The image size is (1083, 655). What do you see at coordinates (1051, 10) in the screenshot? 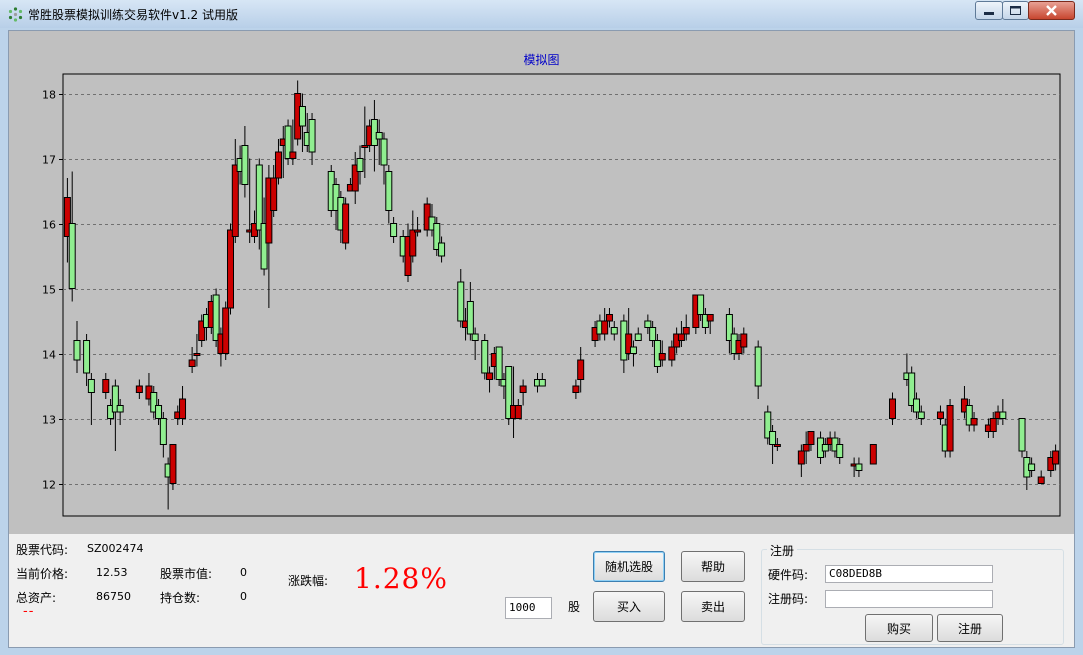
I see `close-button` at bounding box center [1051, 10].